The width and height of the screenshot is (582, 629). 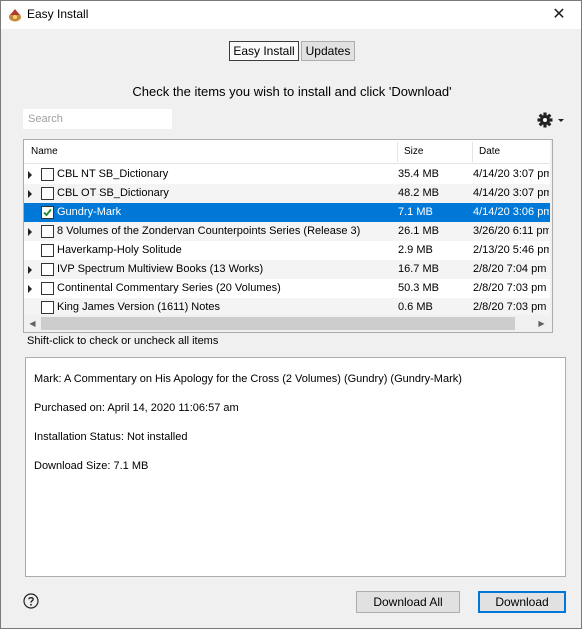 What do you see at coordinates (551, 306) in the screenshot?
I see `scroll-down-arrow-icon: ▼` at bounding box center [551, 306].